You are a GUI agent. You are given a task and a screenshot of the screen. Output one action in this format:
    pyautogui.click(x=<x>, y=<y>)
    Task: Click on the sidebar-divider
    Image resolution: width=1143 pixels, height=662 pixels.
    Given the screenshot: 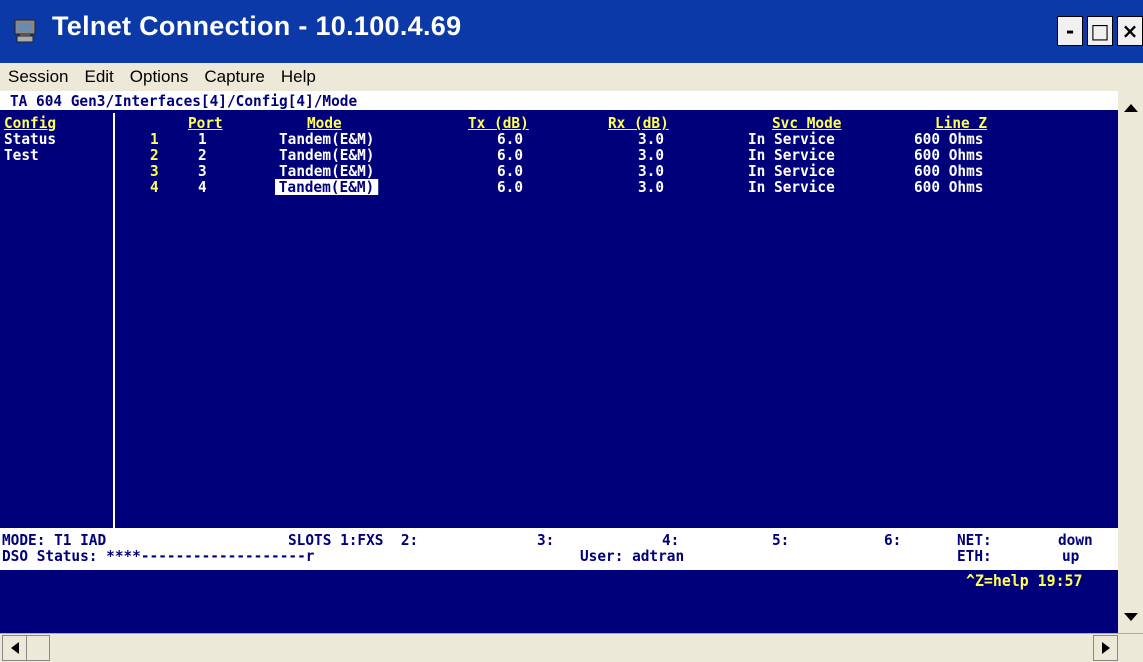 What is the action you would take?
    pyautogui.click(x=114, y=320)
    